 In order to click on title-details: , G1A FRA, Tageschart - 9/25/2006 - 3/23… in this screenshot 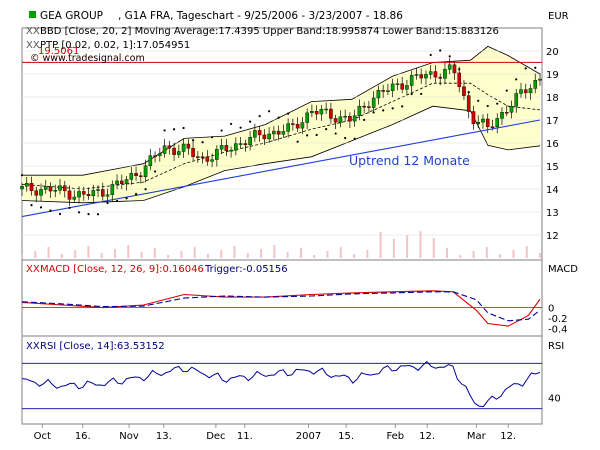, I will do `click(260, 16)`.